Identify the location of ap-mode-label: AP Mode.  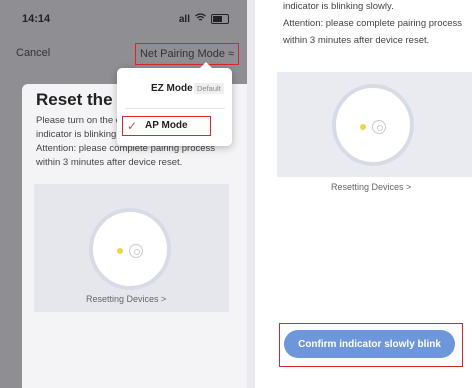
(166, 125).